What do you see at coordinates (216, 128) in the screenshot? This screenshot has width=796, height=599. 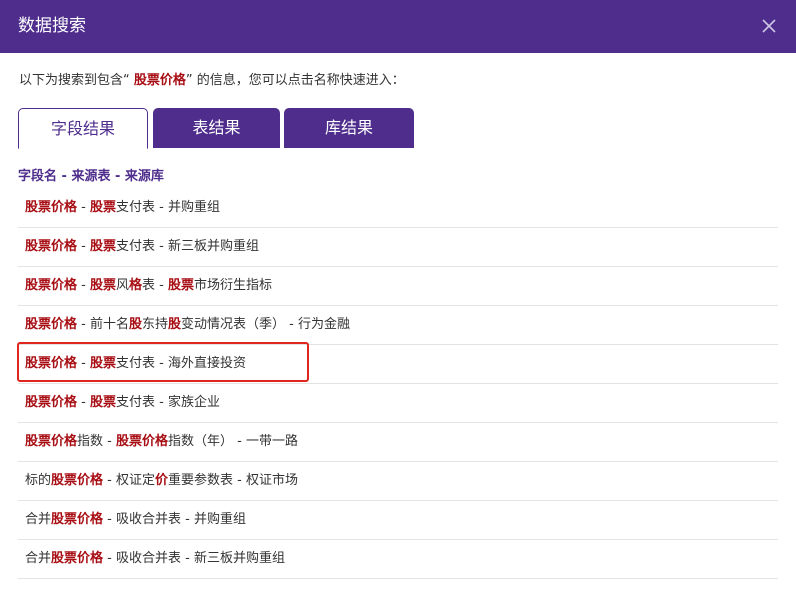 I see `tab-table-results: 表结果` at bounding box center [216, 128].